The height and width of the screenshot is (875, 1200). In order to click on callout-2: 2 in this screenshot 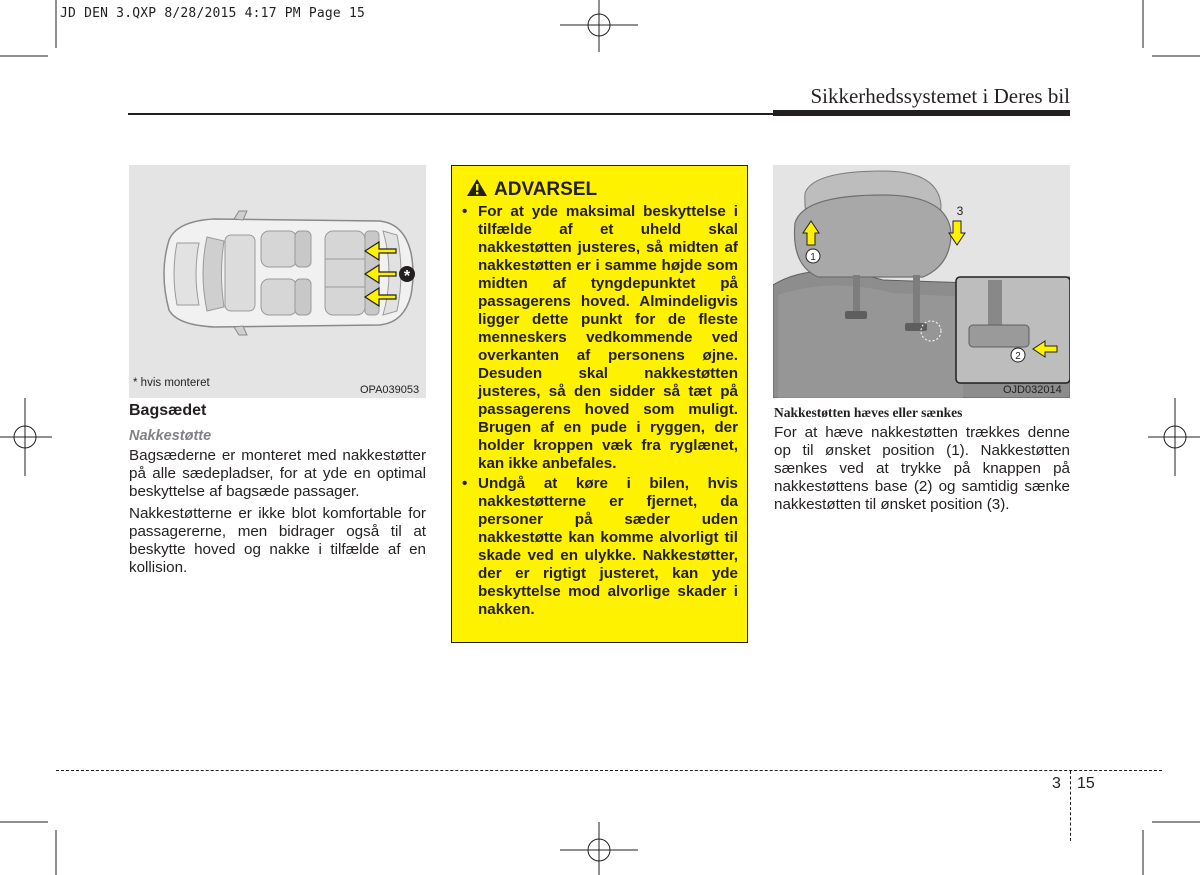, I will do `click(1018, 356)`.